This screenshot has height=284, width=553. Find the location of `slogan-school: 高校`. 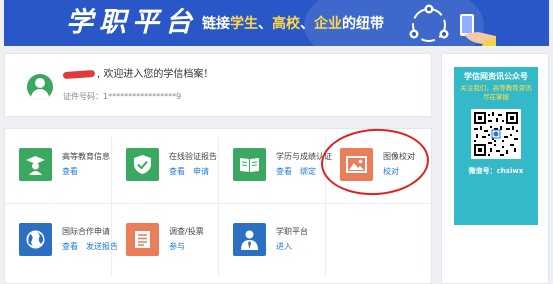

slogan-school: 高校 is located at coordinates (286, 24).